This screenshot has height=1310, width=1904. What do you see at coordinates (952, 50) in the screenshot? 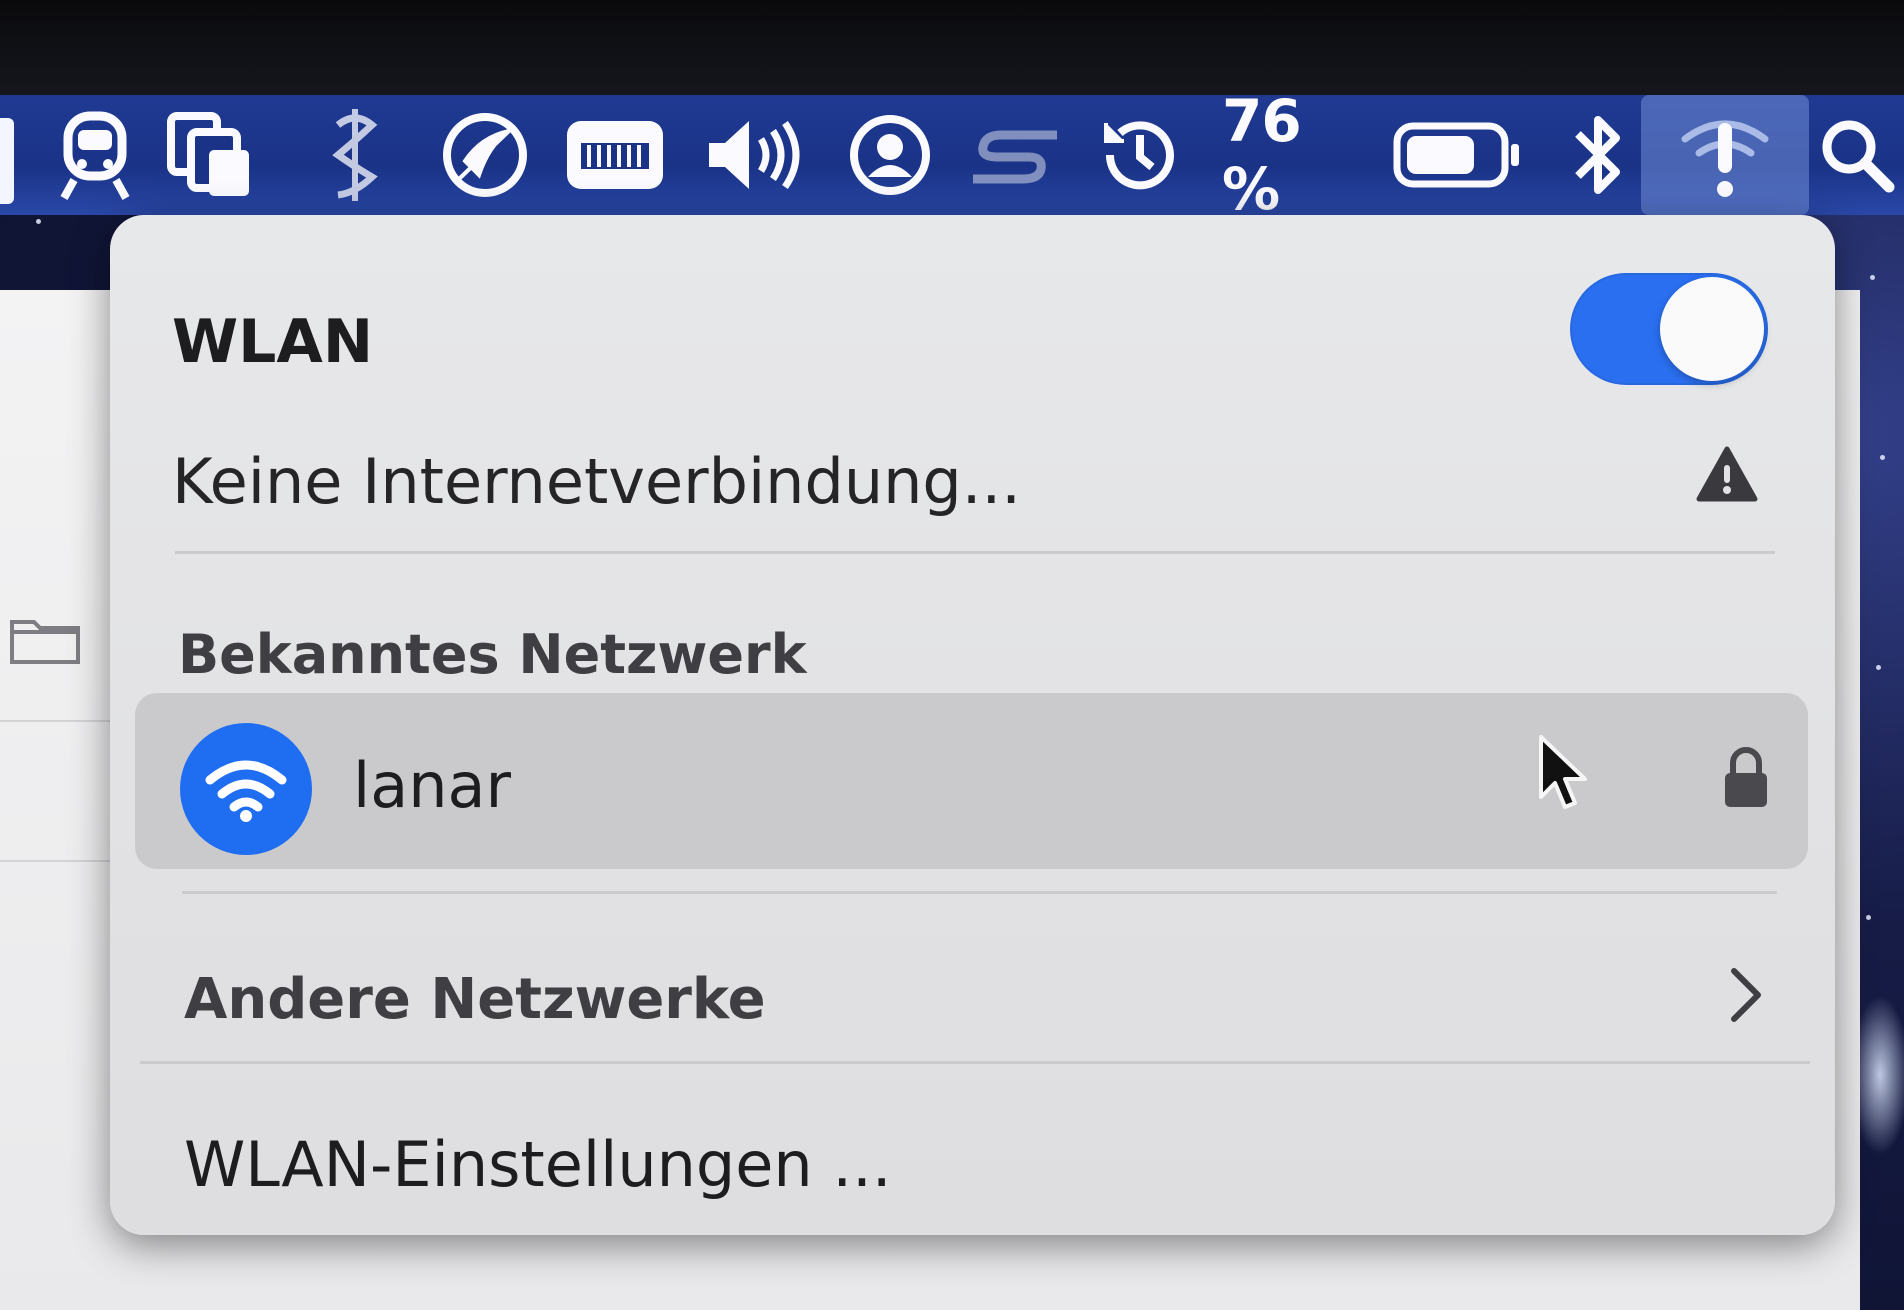
I see `screen-bezel` at bounding box center [952, 50].